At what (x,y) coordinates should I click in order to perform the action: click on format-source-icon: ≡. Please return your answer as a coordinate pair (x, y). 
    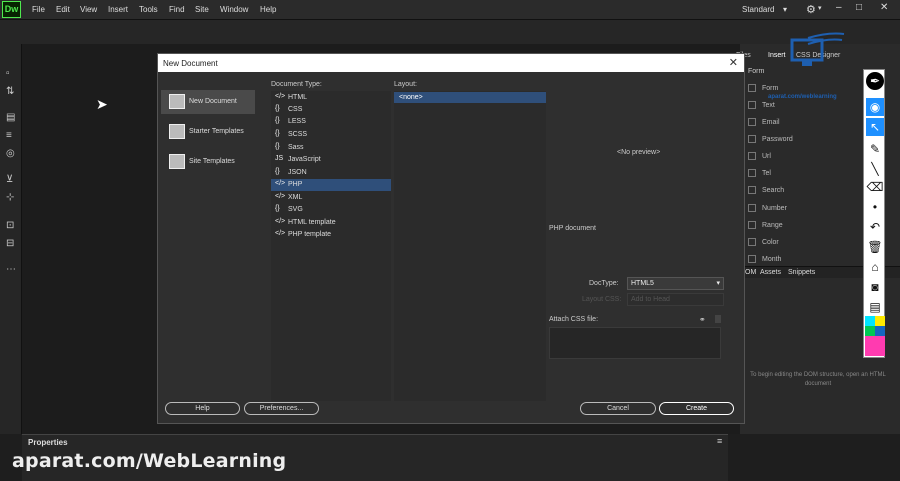
    Looking at the image, I should click on (9, 135).